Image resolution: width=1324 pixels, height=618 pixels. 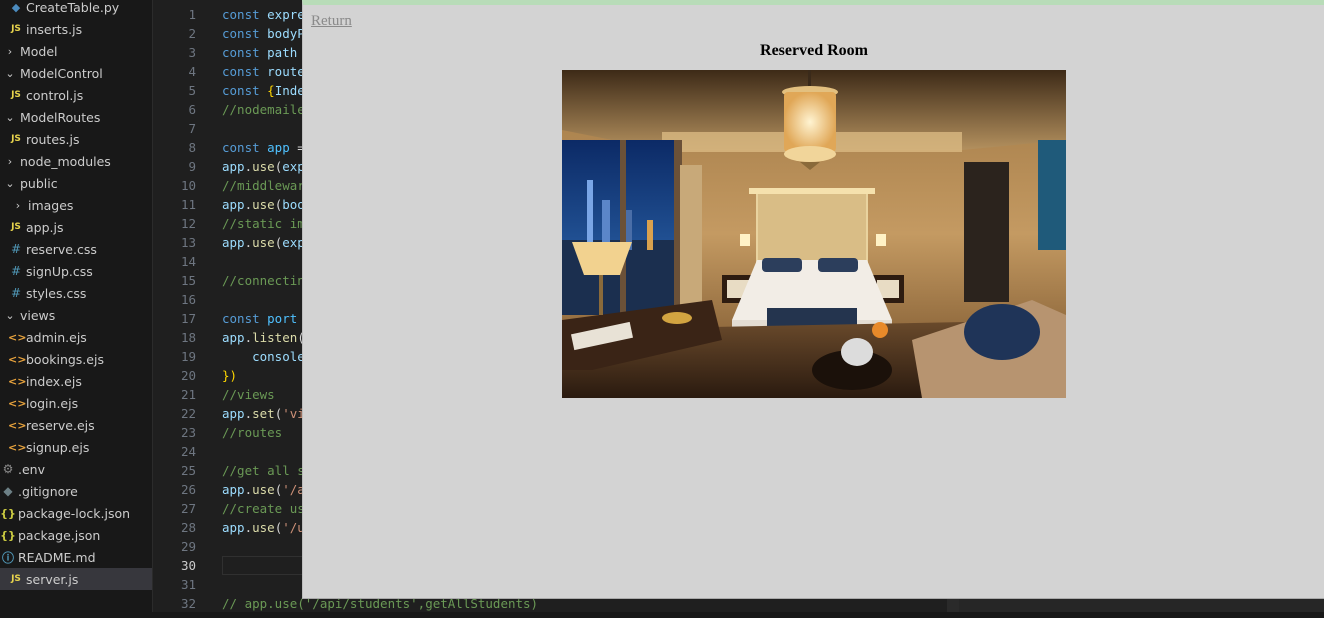 I want to click on sidebar-item: # reserve.css, so click(x=76, y=249).